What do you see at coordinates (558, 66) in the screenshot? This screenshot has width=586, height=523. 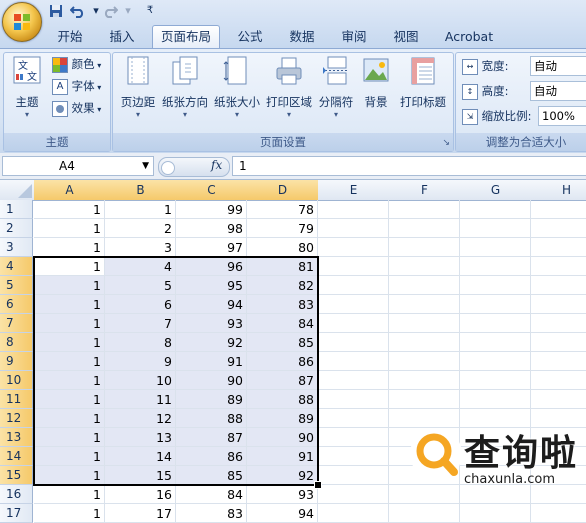 I see `width-select: 自动` at bounding box center [558, 66].